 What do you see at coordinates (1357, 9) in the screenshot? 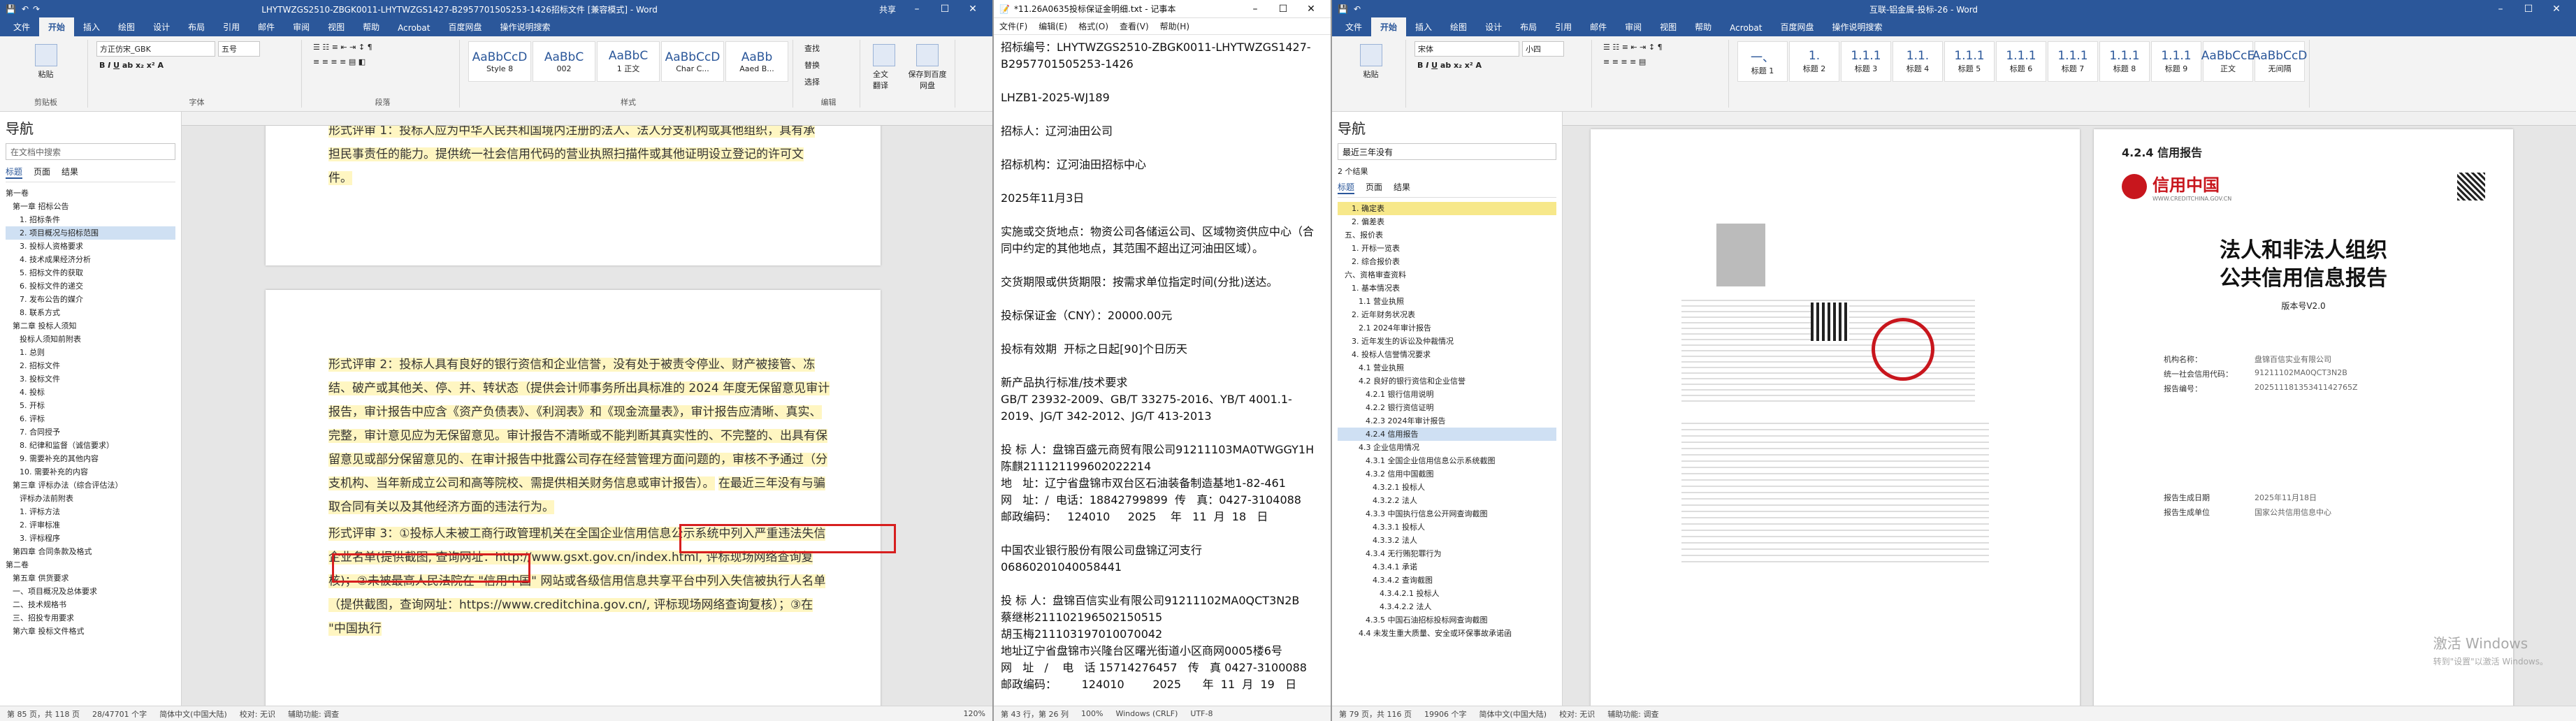
I see `bid-undo-icon: ↶` at bounding box center [1357, 9].